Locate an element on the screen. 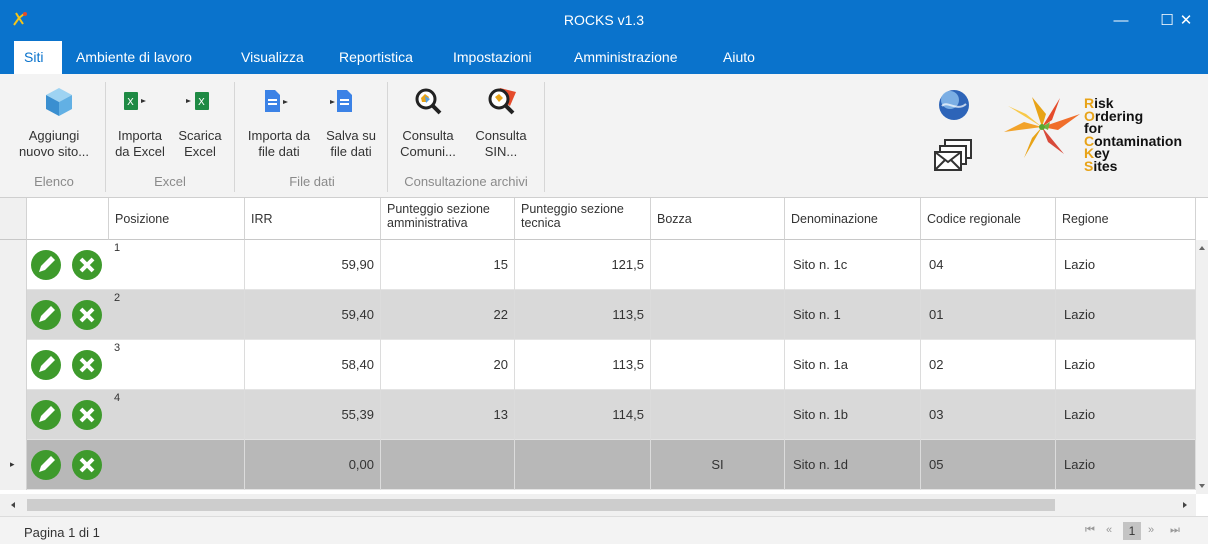 The image size is (1208, 544). cell-posizione: 4 is located at coordinates (177, 415).